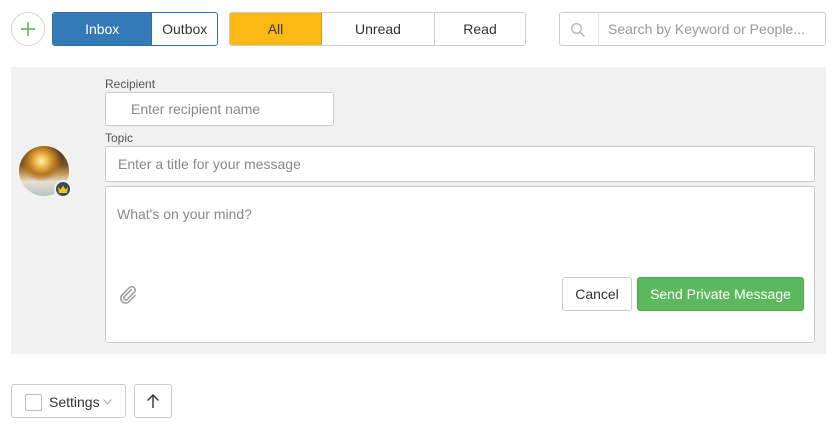  What do you see at coordinates (184, 29) in the screenshot?
I see `tab-outbox: Outbox` at bounding box center [184, 29].